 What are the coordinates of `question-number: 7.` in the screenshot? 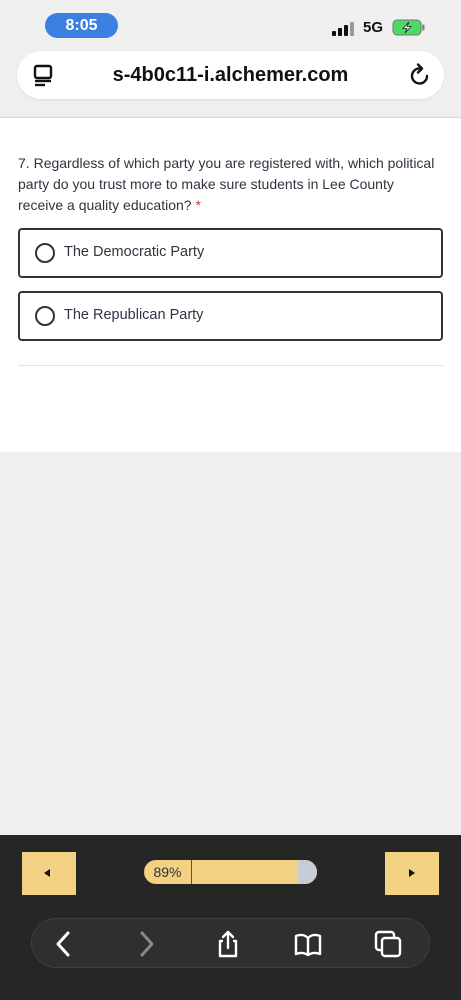 It's located at (24, 163).